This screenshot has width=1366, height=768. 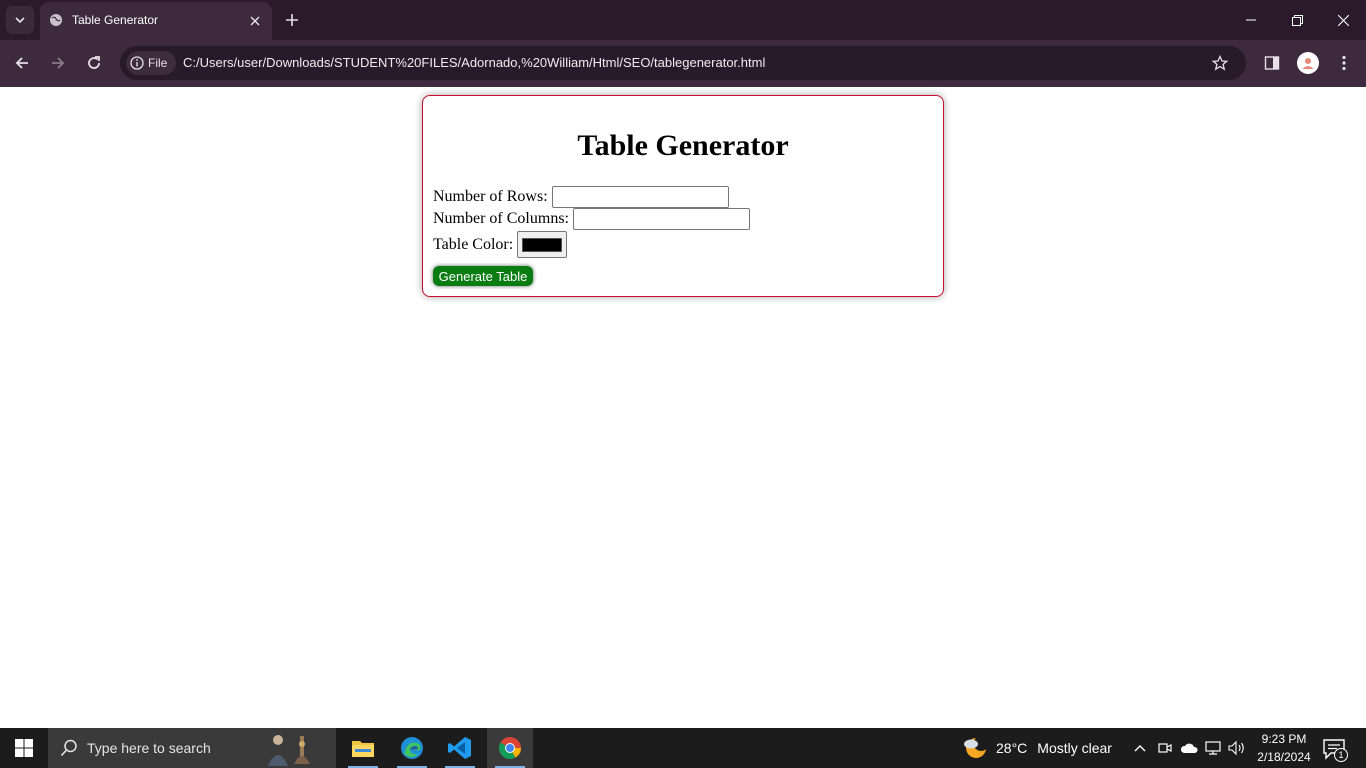 What do you see at coordinates (149, 748) in the screenshot?
I see `search-placeholder: Type here to search` at bounding box center [149, 748].